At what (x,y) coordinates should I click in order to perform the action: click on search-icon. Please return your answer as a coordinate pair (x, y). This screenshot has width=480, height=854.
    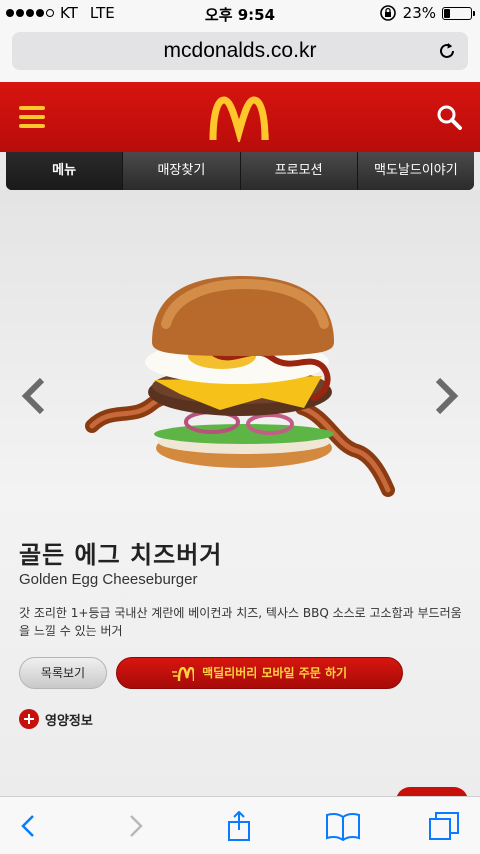
    Looking at the image, I should click on (449, 117).